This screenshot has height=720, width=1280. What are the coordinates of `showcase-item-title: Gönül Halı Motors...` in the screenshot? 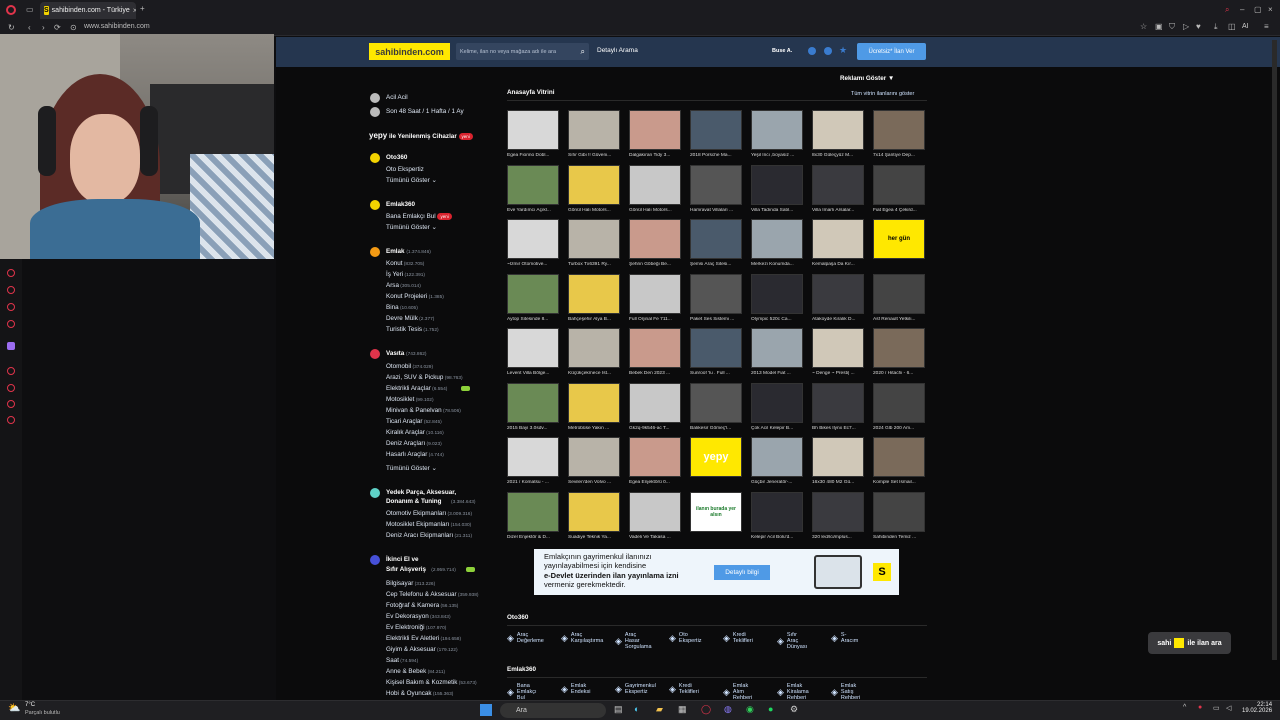 It's located at (656, 210).